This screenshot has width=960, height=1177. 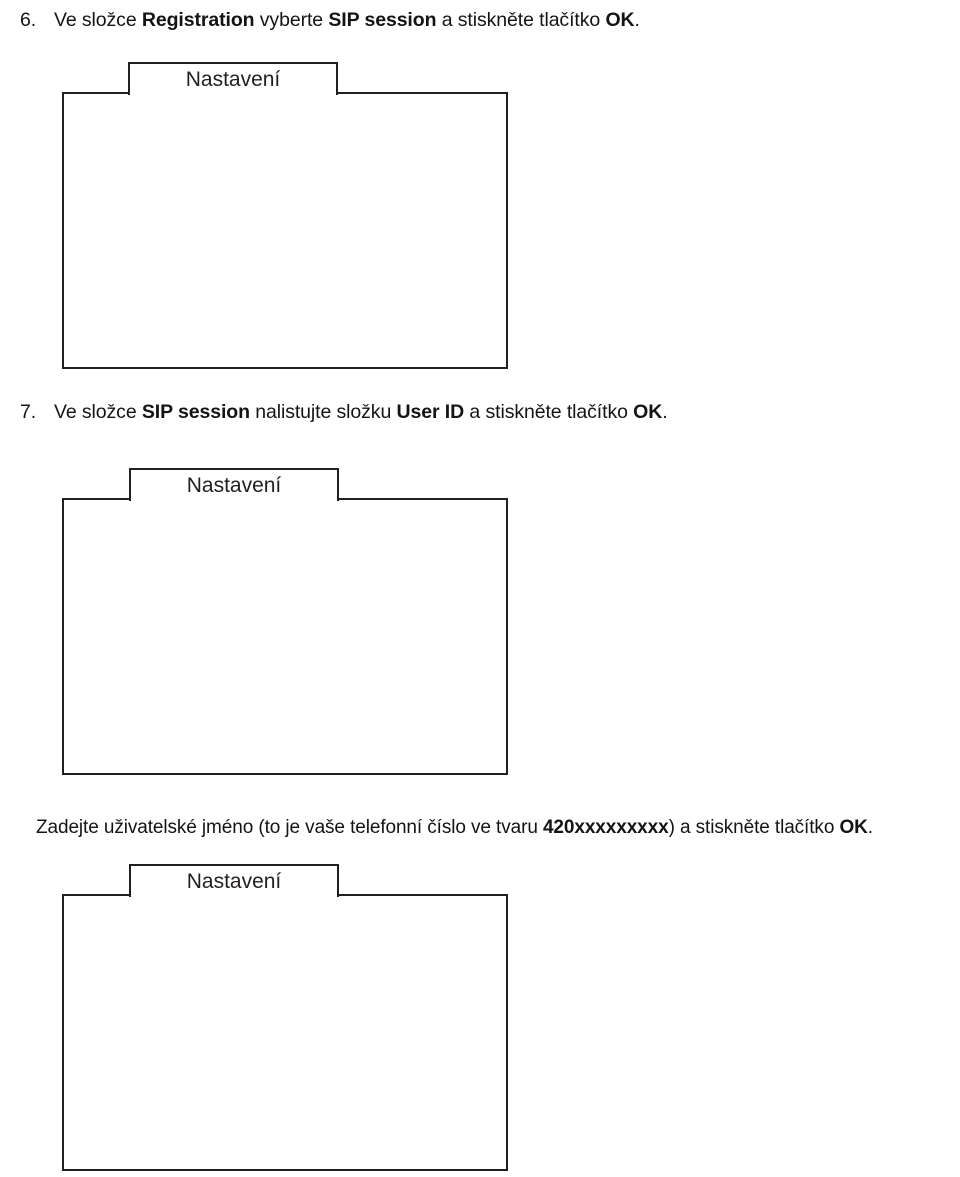 What do you see at coordinates (28, 412) in the screenshot?
I see `step-number: 7.` at bounding box center [28, 412].